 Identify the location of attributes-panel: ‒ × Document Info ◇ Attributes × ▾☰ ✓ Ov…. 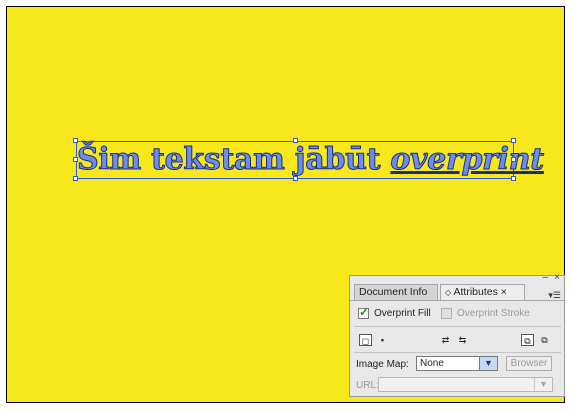
(457, 334).